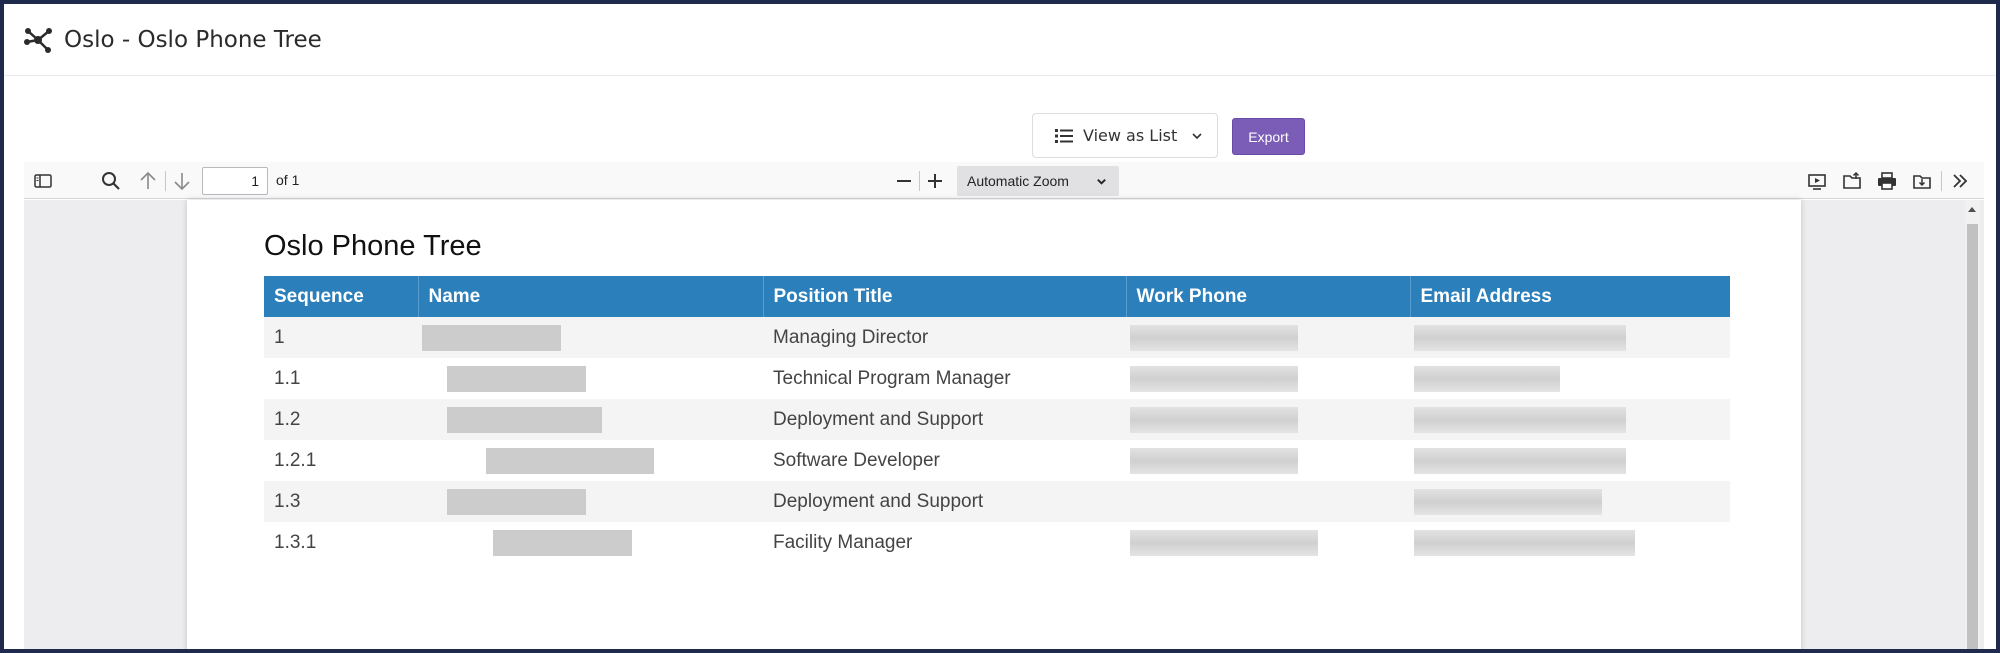  I want to click on export-button: Export, so click(1268, 136).